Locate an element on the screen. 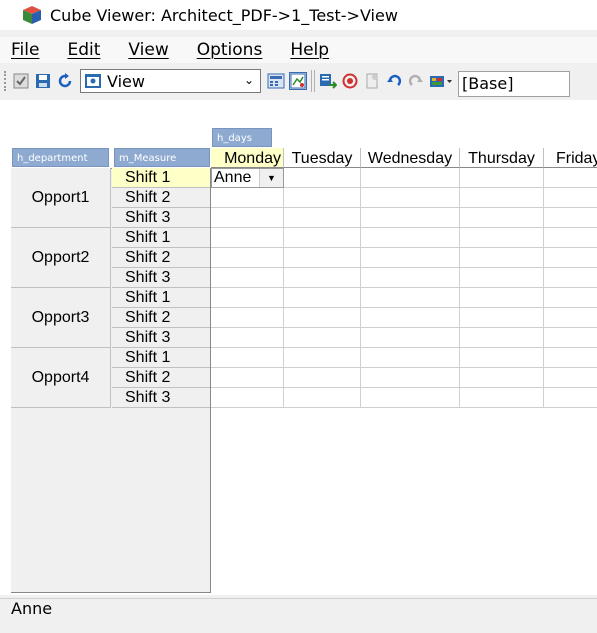  redo-icon is located at coordinates (416, 81).